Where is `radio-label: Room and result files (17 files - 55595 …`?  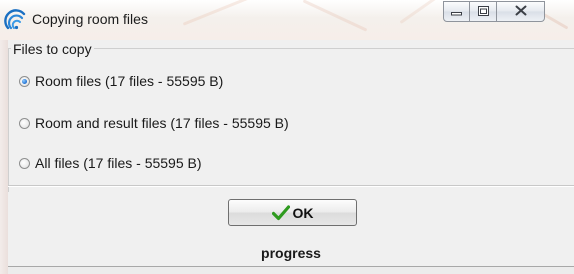 radio-label: Room and result files (17 files - 55595 … is located at coordinates (162, 123).